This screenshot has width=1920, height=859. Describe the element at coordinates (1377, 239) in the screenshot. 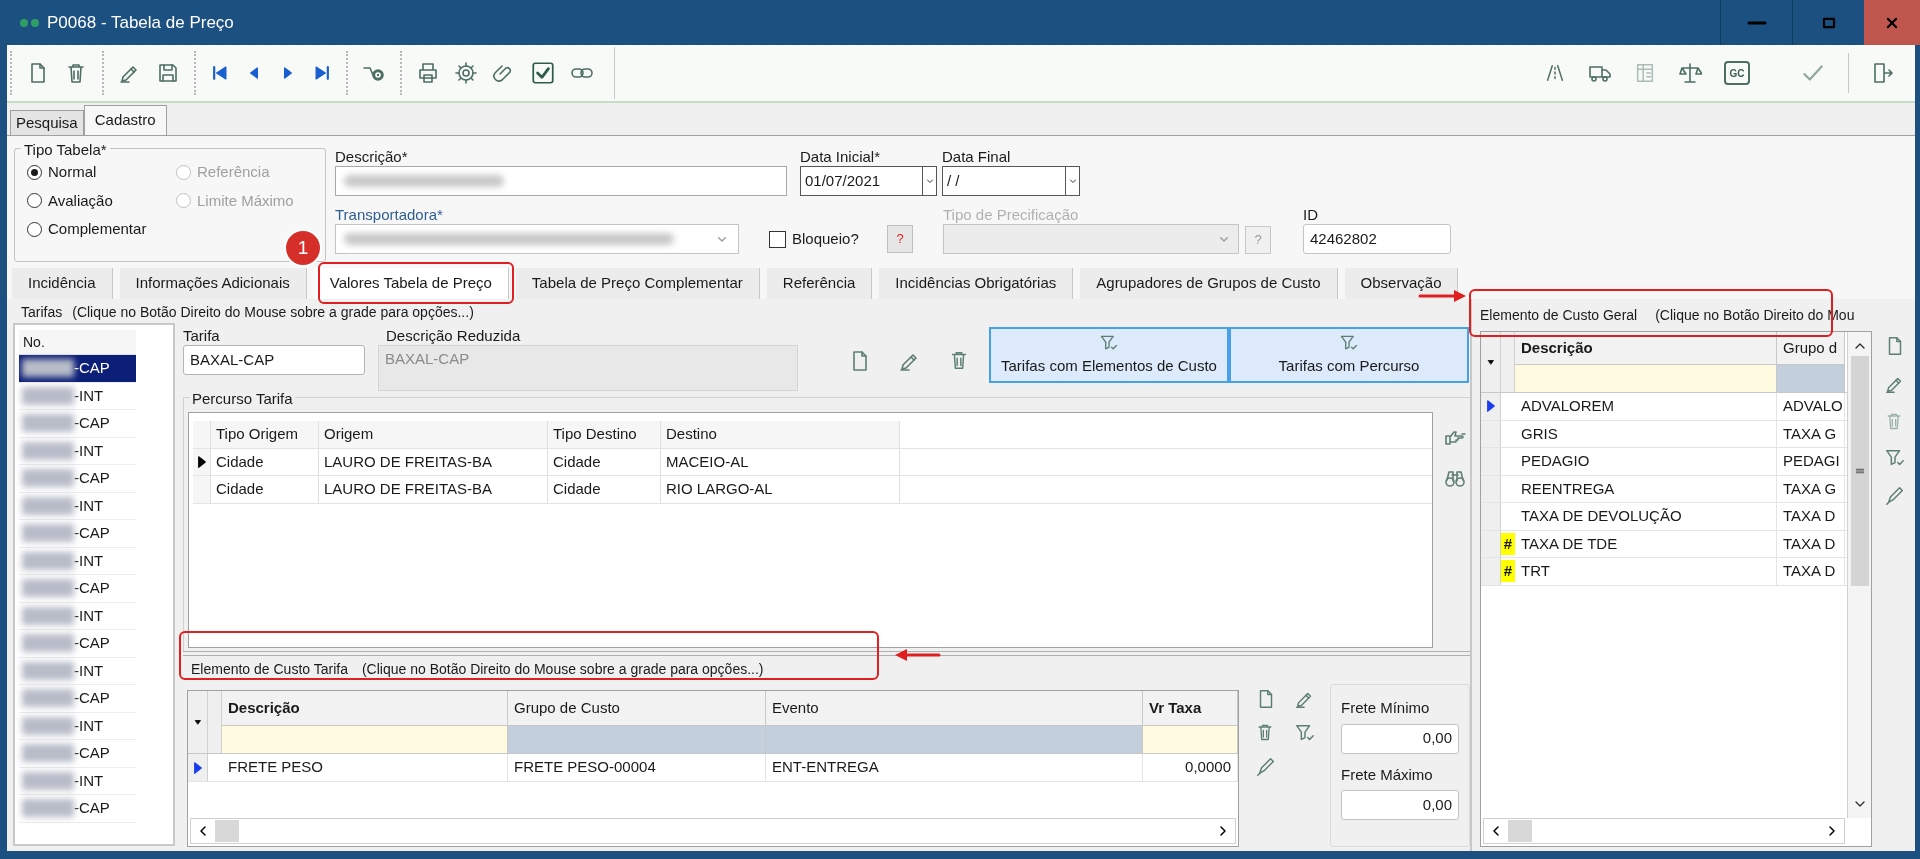

I see `input-field: 42462802` at that location.